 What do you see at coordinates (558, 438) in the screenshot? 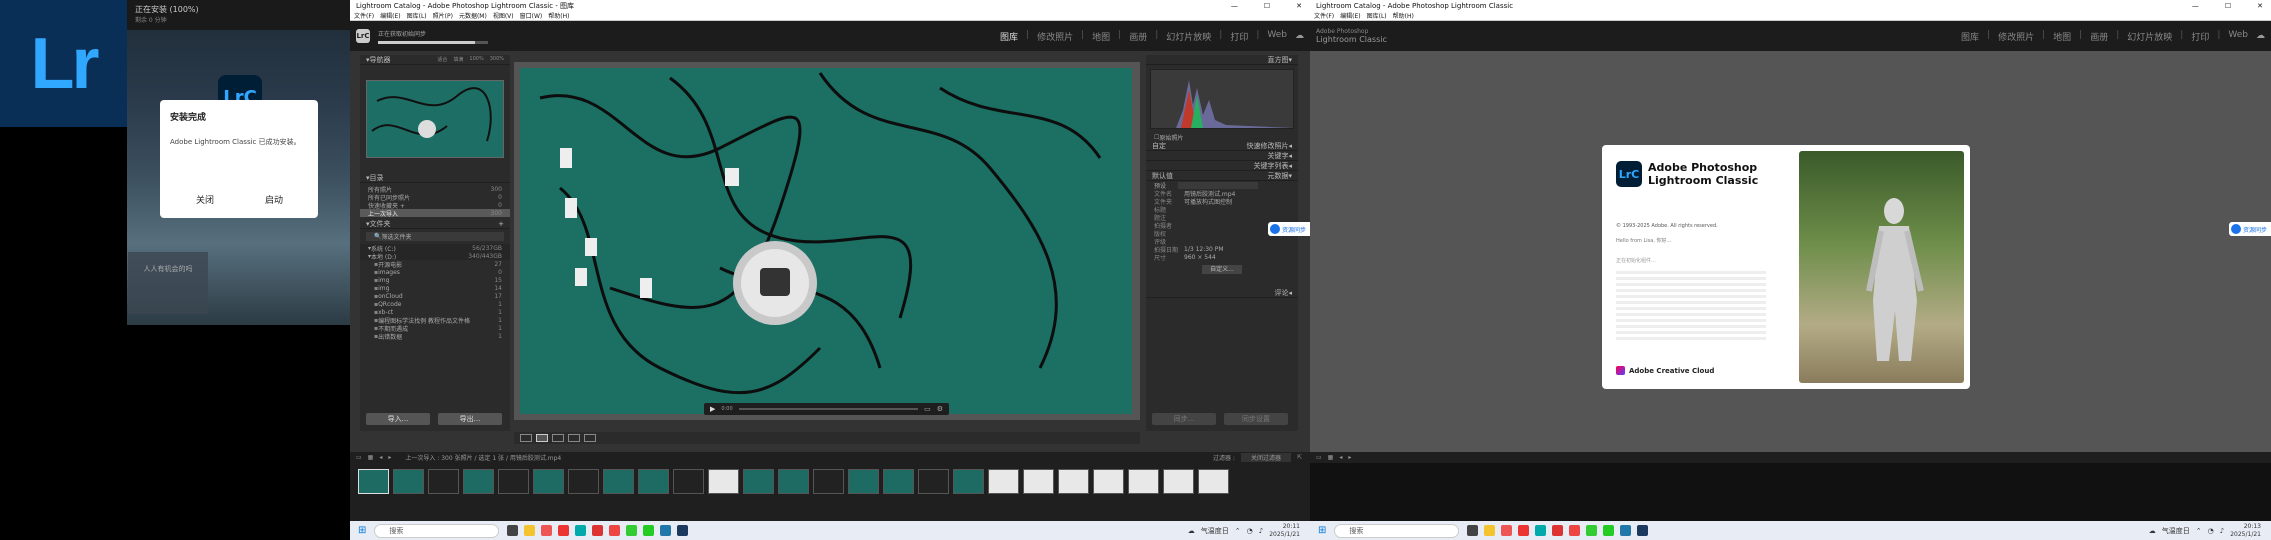
I see `compare-view-icon` at bounding box center [558, 438].